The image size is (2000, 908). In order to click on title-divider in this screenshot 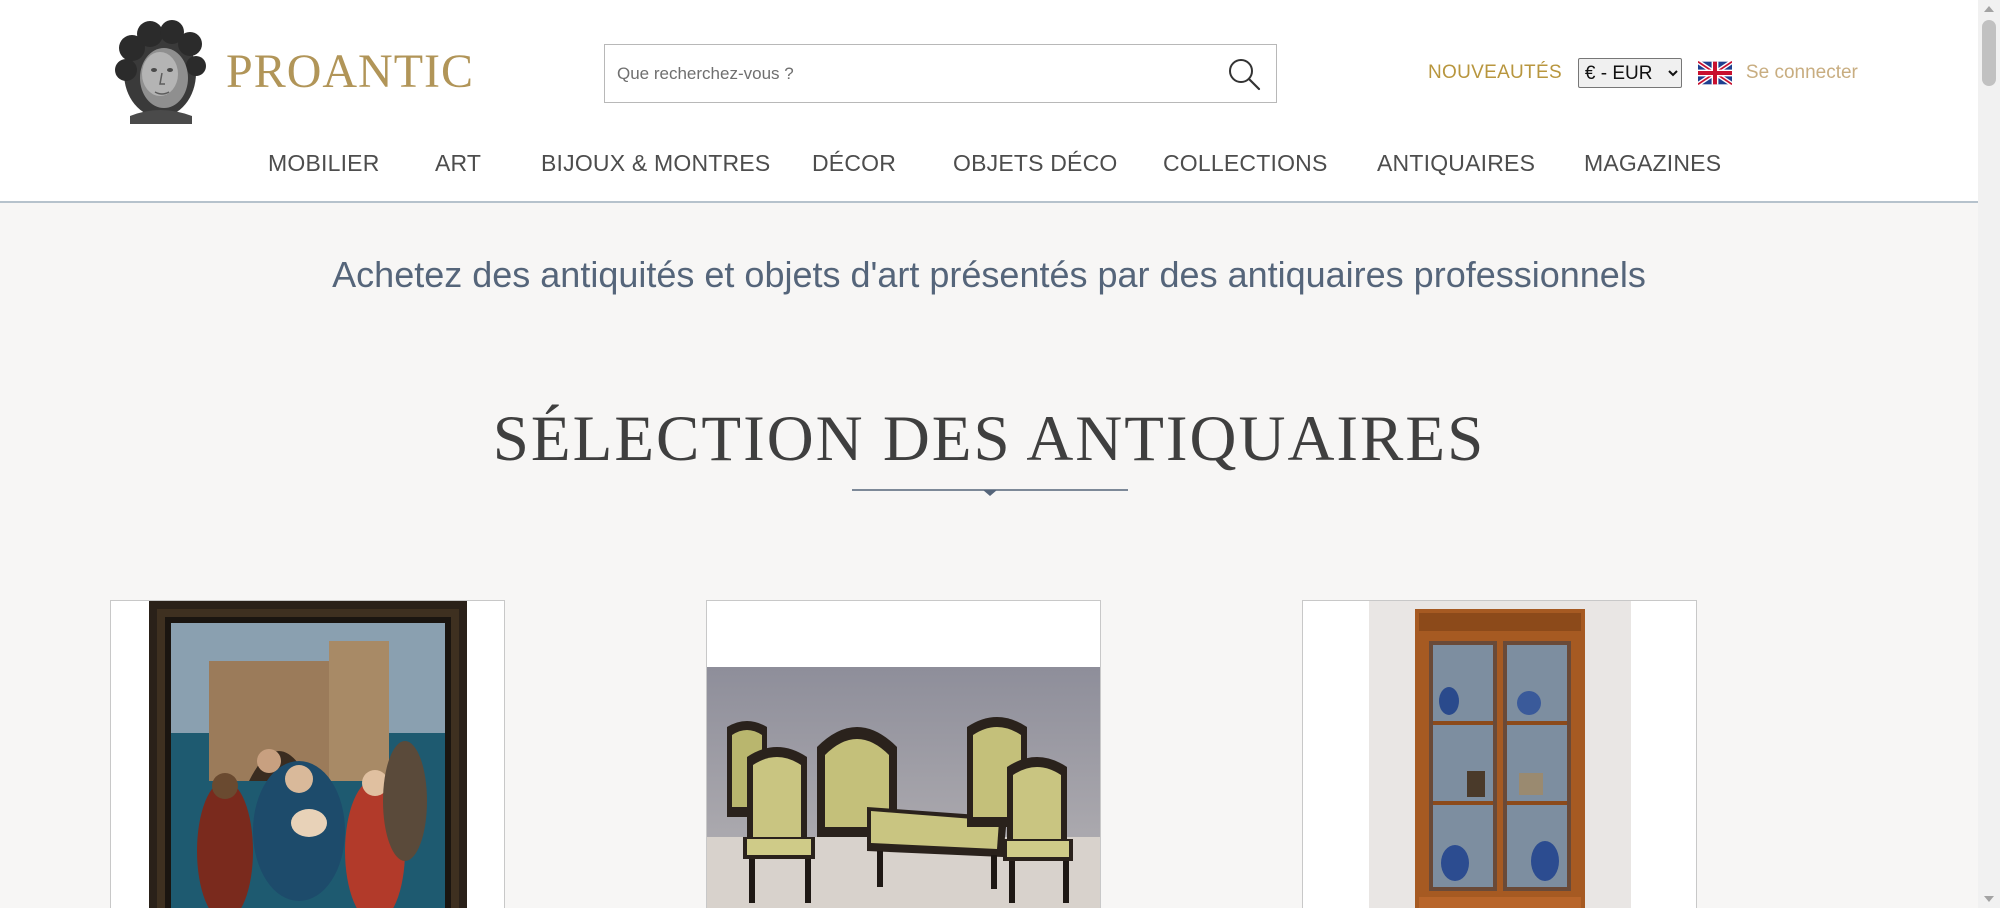, I will do `click(990, 492)`.